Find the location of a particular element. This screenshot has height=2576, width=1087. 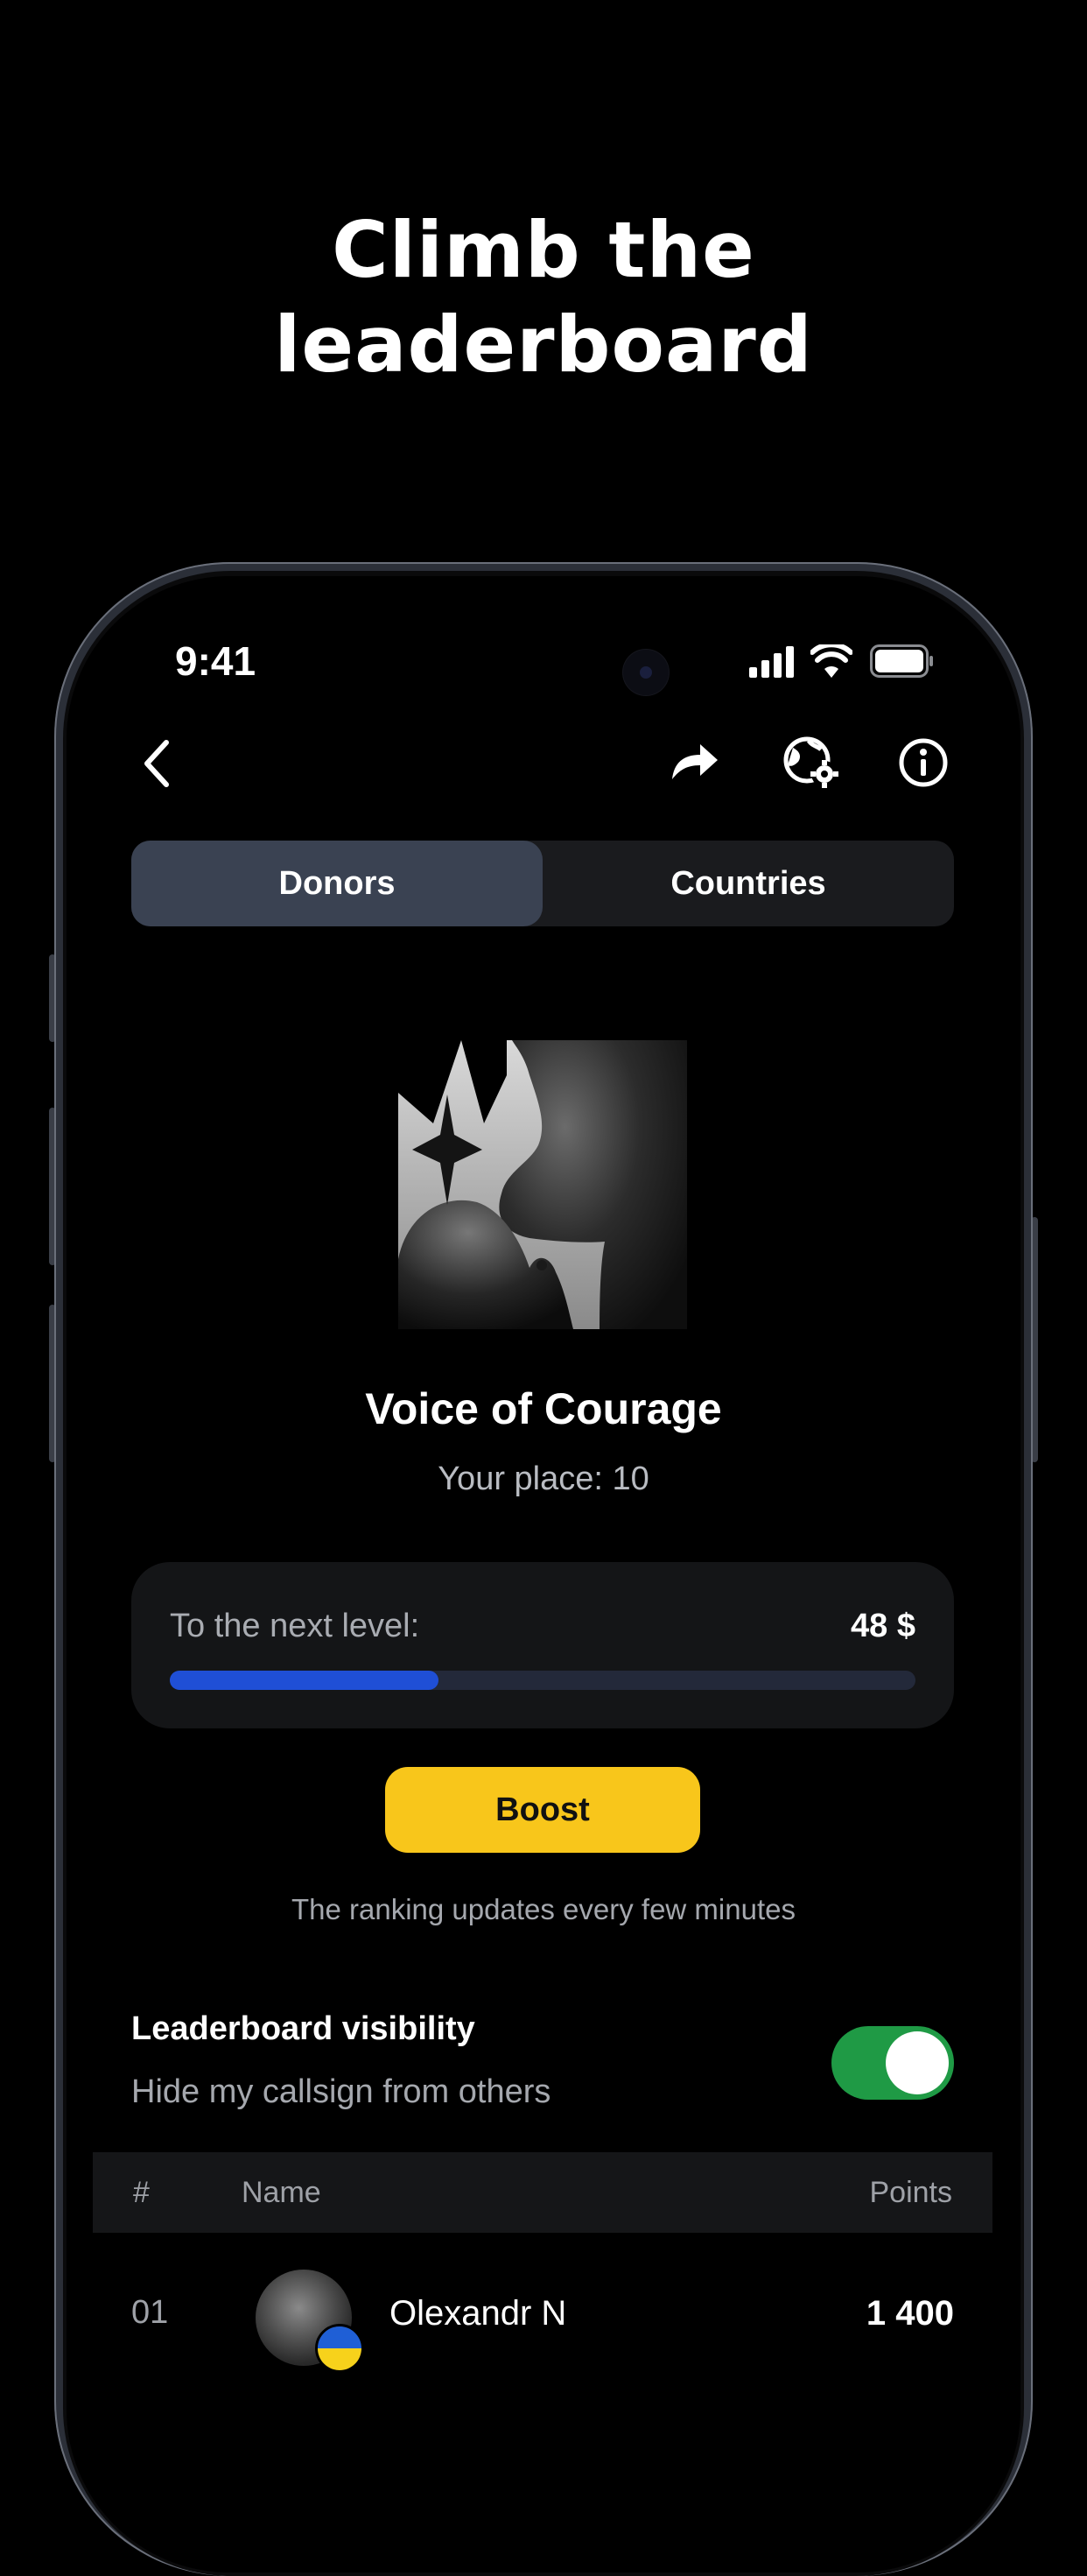

leaderboard-tabs: Donors Countries is located at coordinates (542, 883).